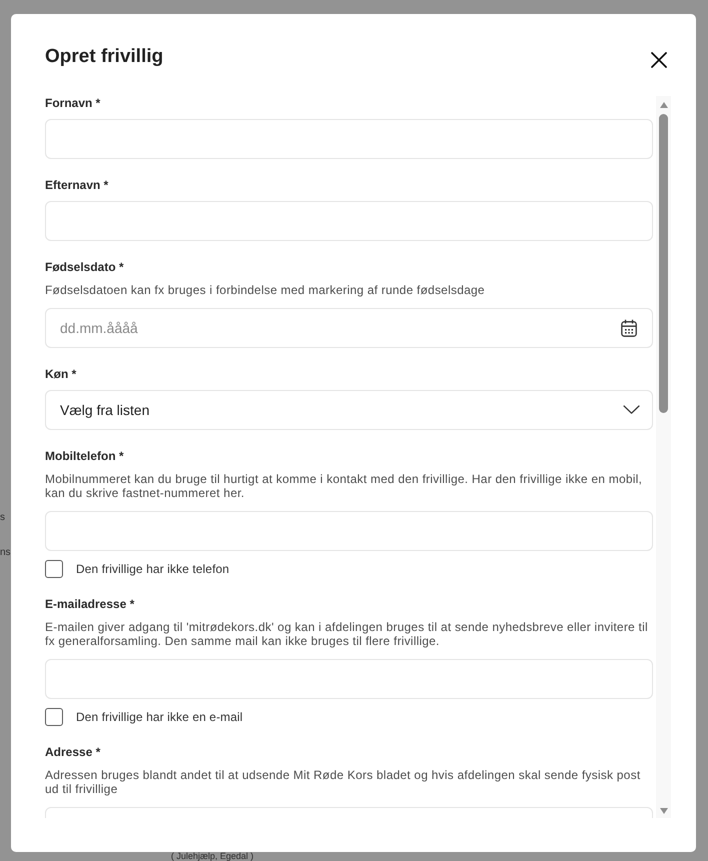 Image resolution: width=708 pixels, height=861 pixels. What do you see at coordinates (159, 717) in the screenshot?
I see `checkbox-label: Den frivillige har ikke en e-mail` at bounding box center [159, 717].